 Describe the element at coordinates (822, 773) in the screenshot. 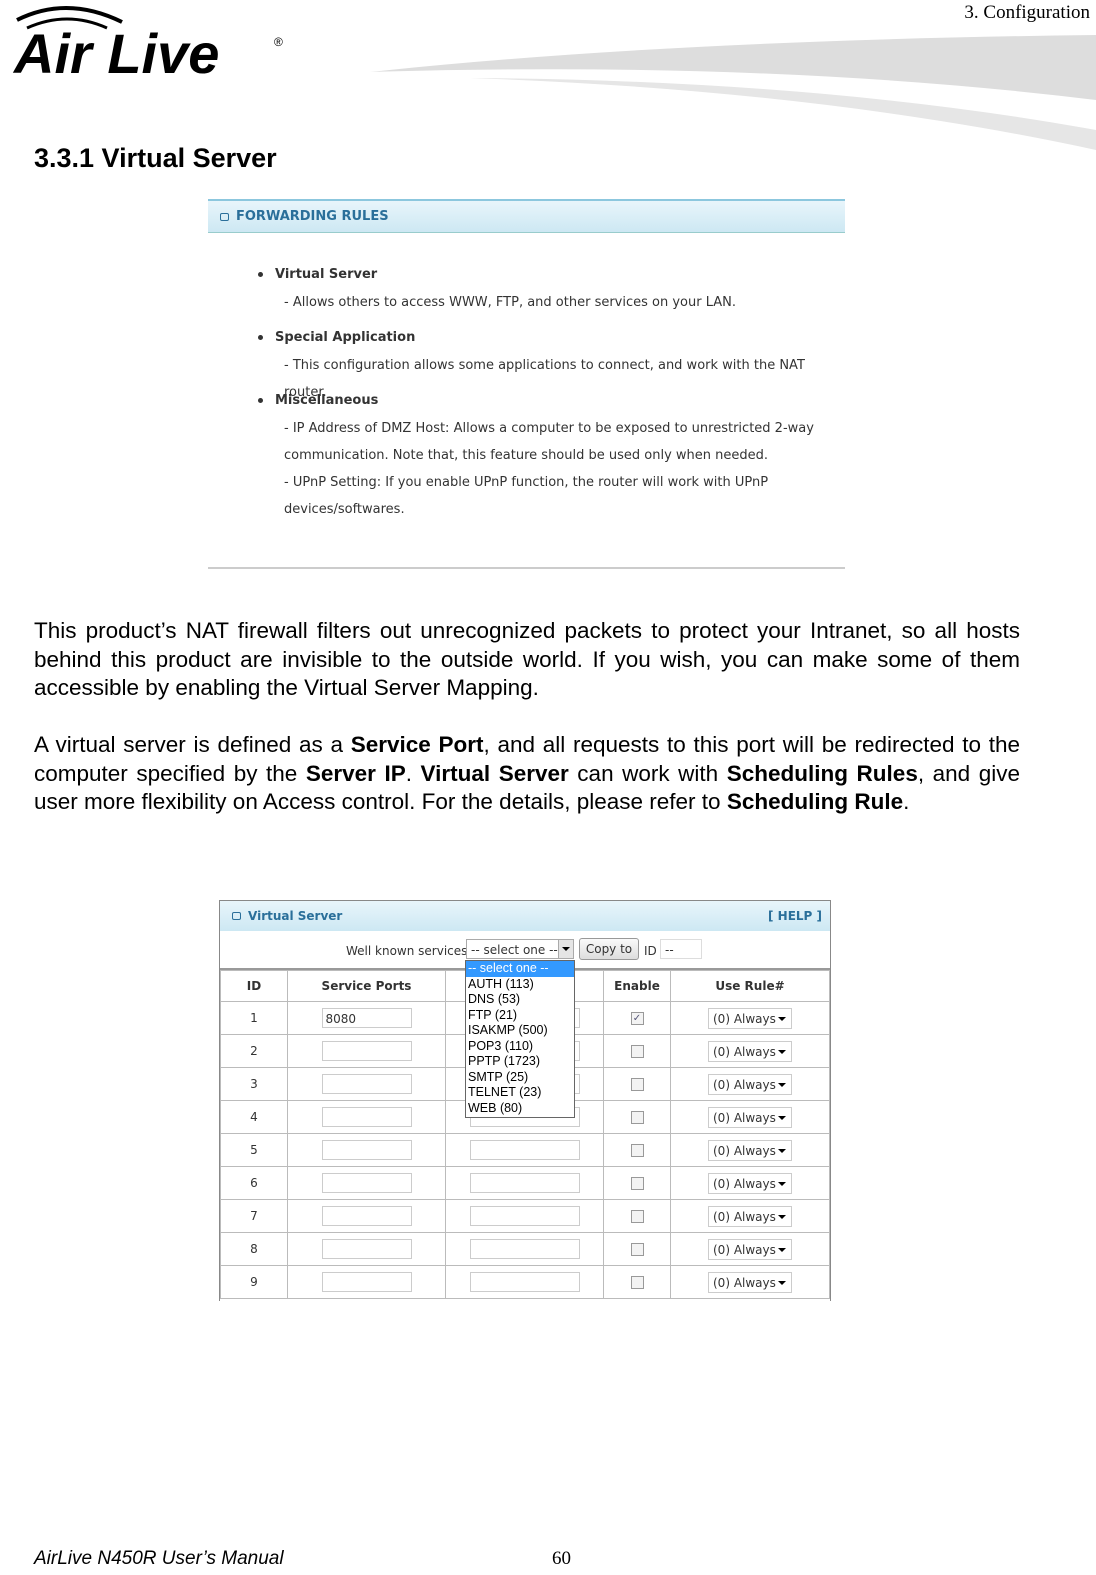

I see `bold-term: Scheduling Rules` at that location.